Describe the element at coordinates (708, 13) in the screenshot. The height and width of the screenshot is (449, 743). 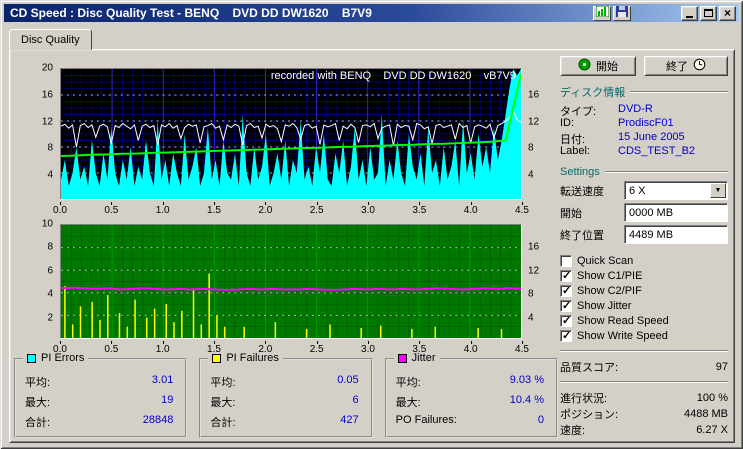
I see `maximize-button` at that location.